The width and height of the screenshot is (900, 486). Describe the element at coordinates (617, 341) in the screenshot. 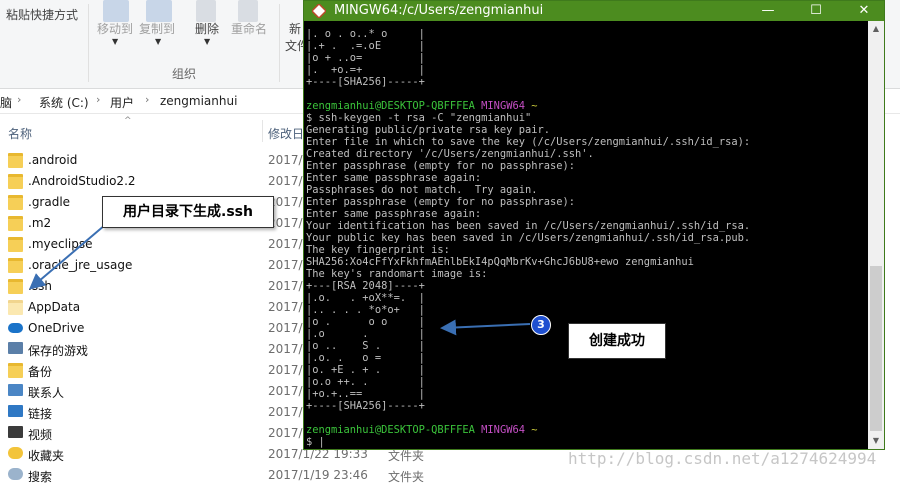

I see `success-callout: 创建成功` at that location.